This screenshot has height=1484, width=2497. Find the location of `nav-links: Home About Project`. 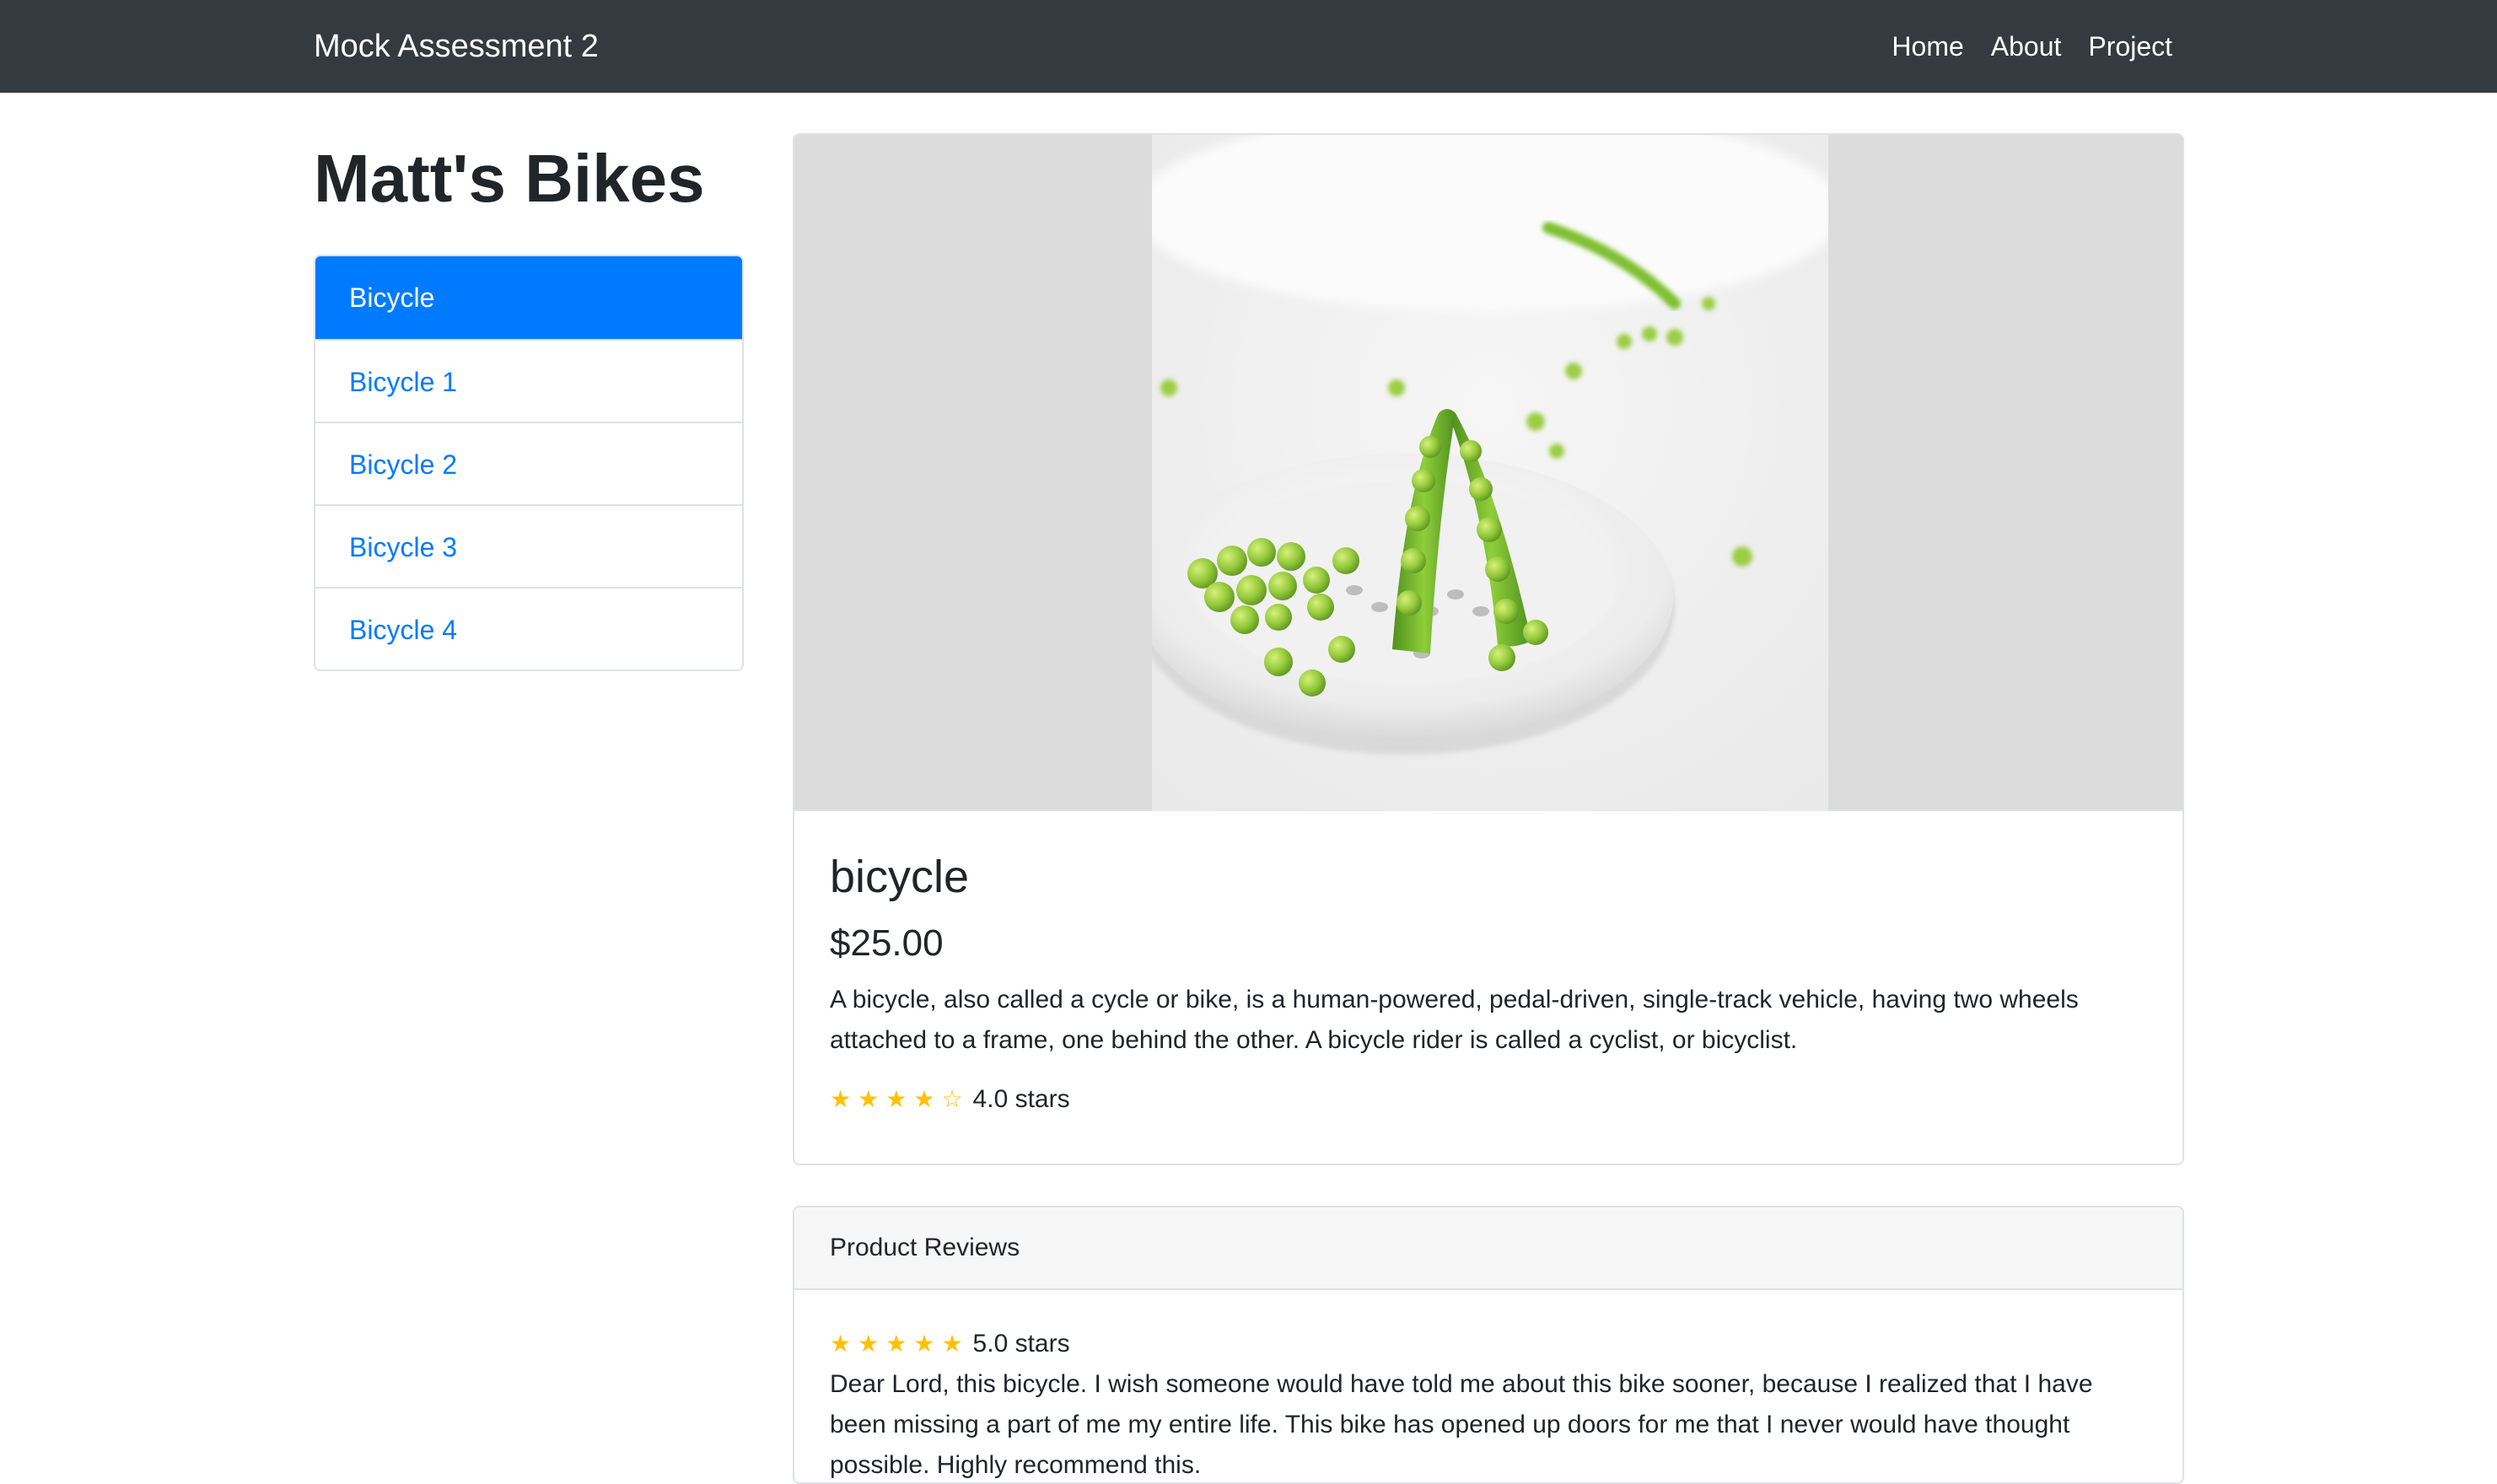

nav-links: Home About Project is located at coordinates (2032, 46).